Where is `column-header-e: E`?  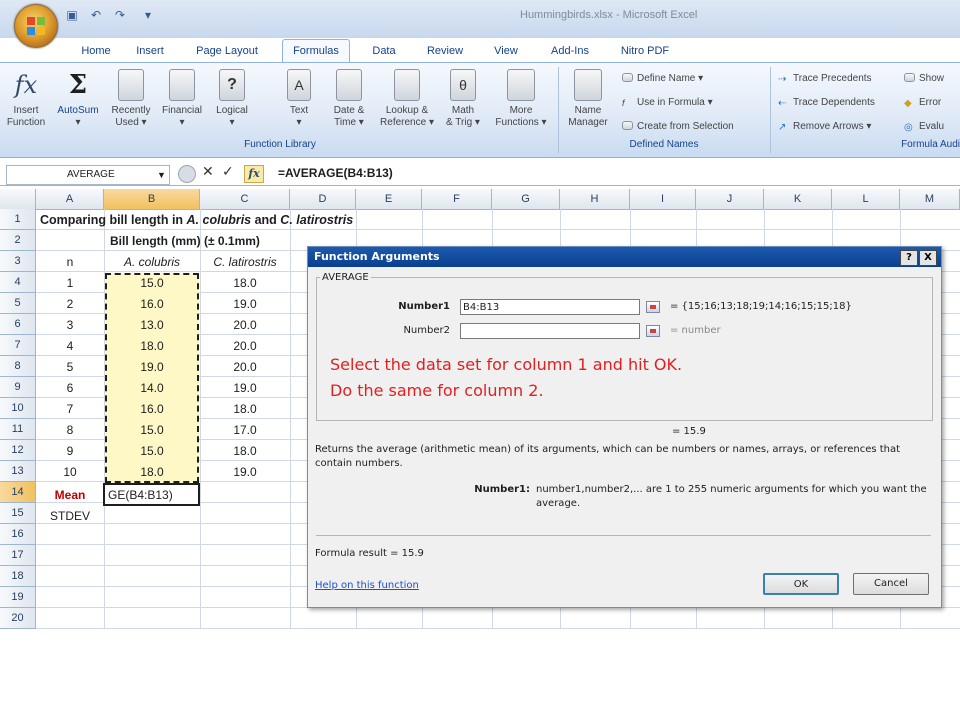
column-header-e: E is located at coordinates (389, 199).